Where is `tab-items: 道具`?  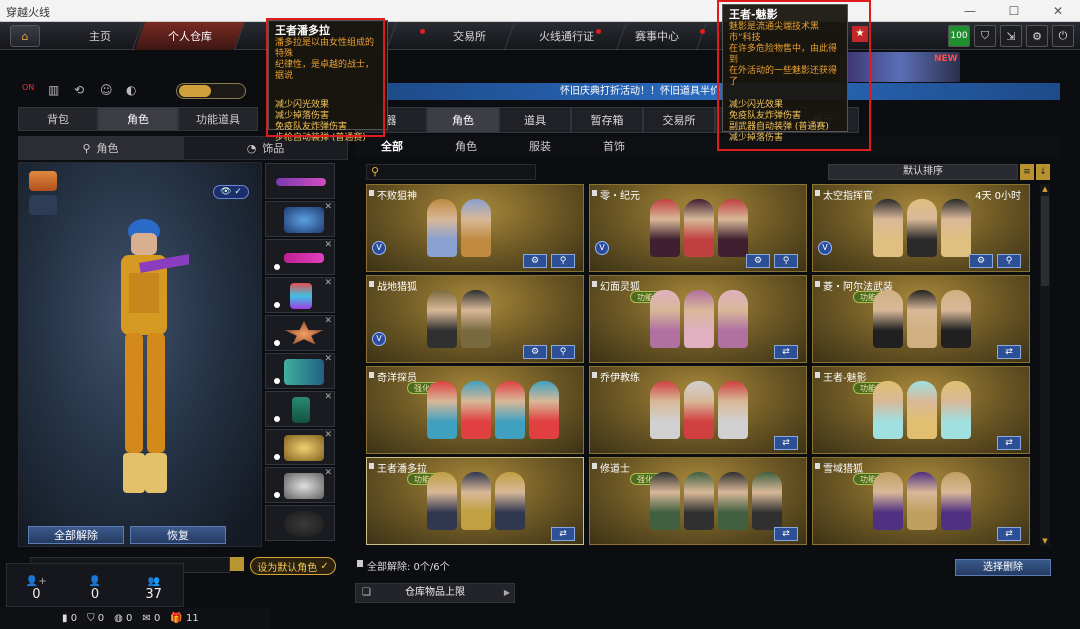 tab-items: 道具 is located at coordinates (535, 120).